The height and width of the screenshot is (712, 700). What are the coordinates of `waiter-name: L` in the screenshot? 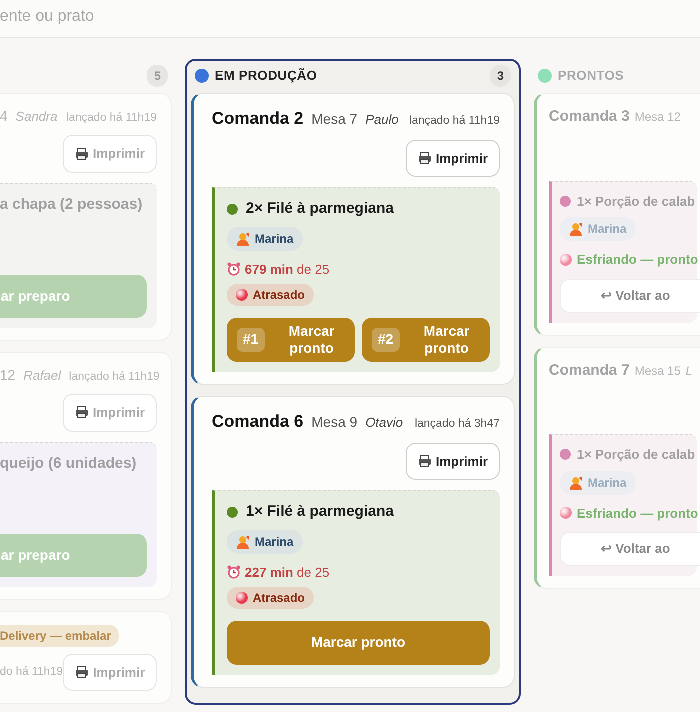 It's located at (689, 371).